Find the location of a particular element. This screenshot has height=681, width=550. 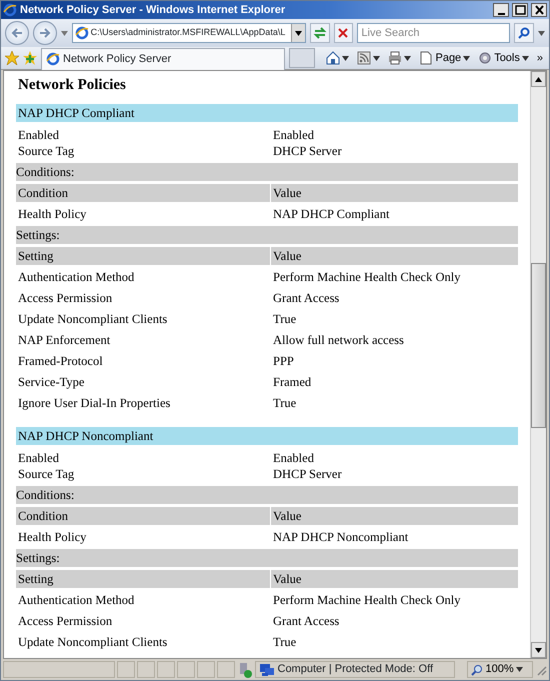

forward-button is located at coordinates (44, 33).